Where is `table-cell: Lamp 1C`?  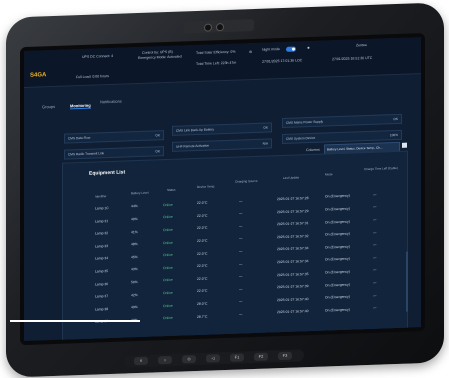 table-cell: Lamp 1C is located at coordinates (102, 208).